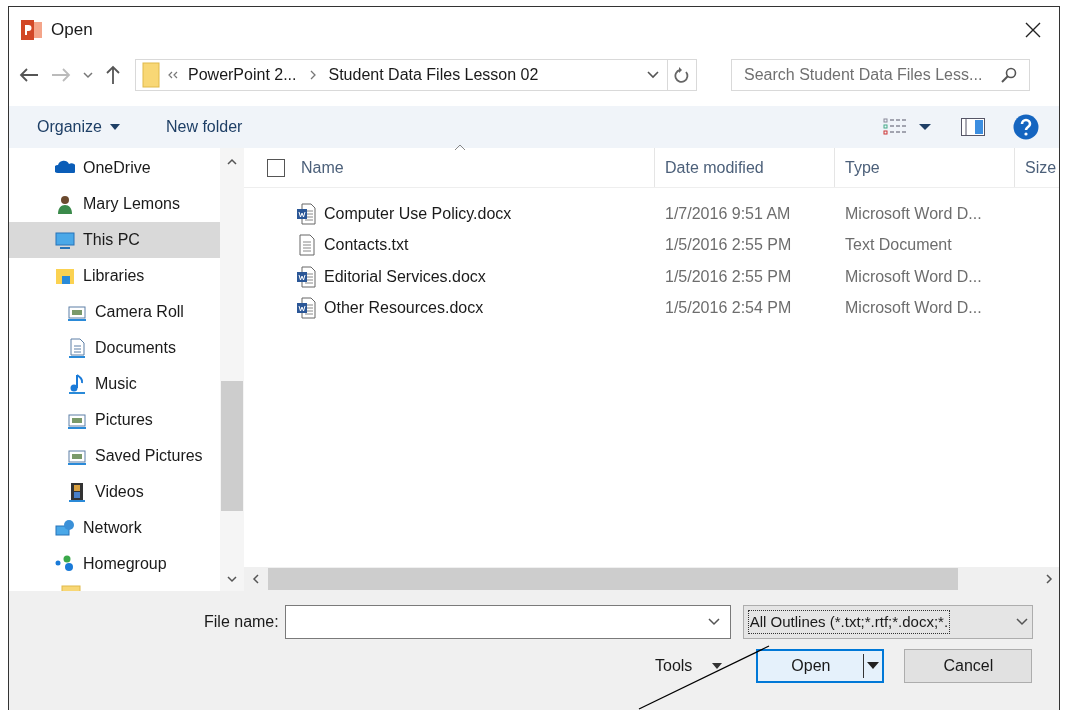  I want to click on sidebar-item: Pictures, so click(114, 420).